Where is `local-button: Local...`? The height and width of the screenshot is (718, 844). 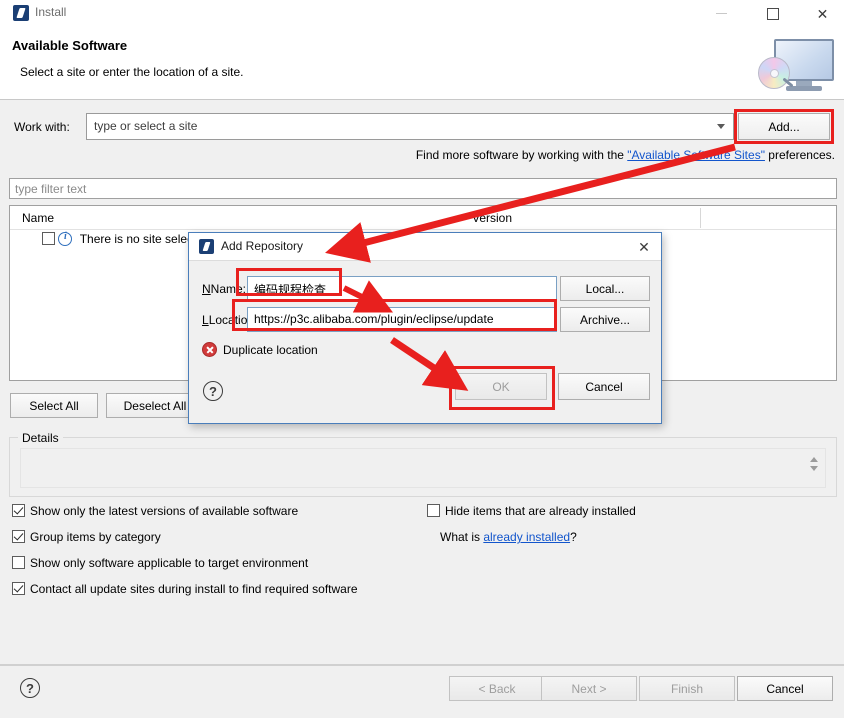
local-button: Local... is located at coordinates (605, 288).